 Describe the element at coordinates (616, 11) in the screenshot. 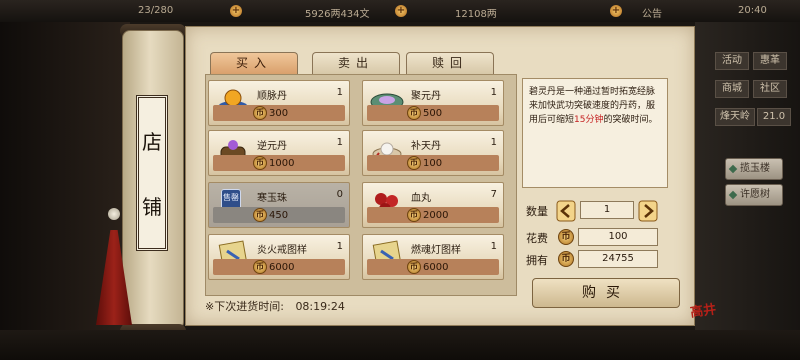

I see `add-gold-icon: +` at that location.